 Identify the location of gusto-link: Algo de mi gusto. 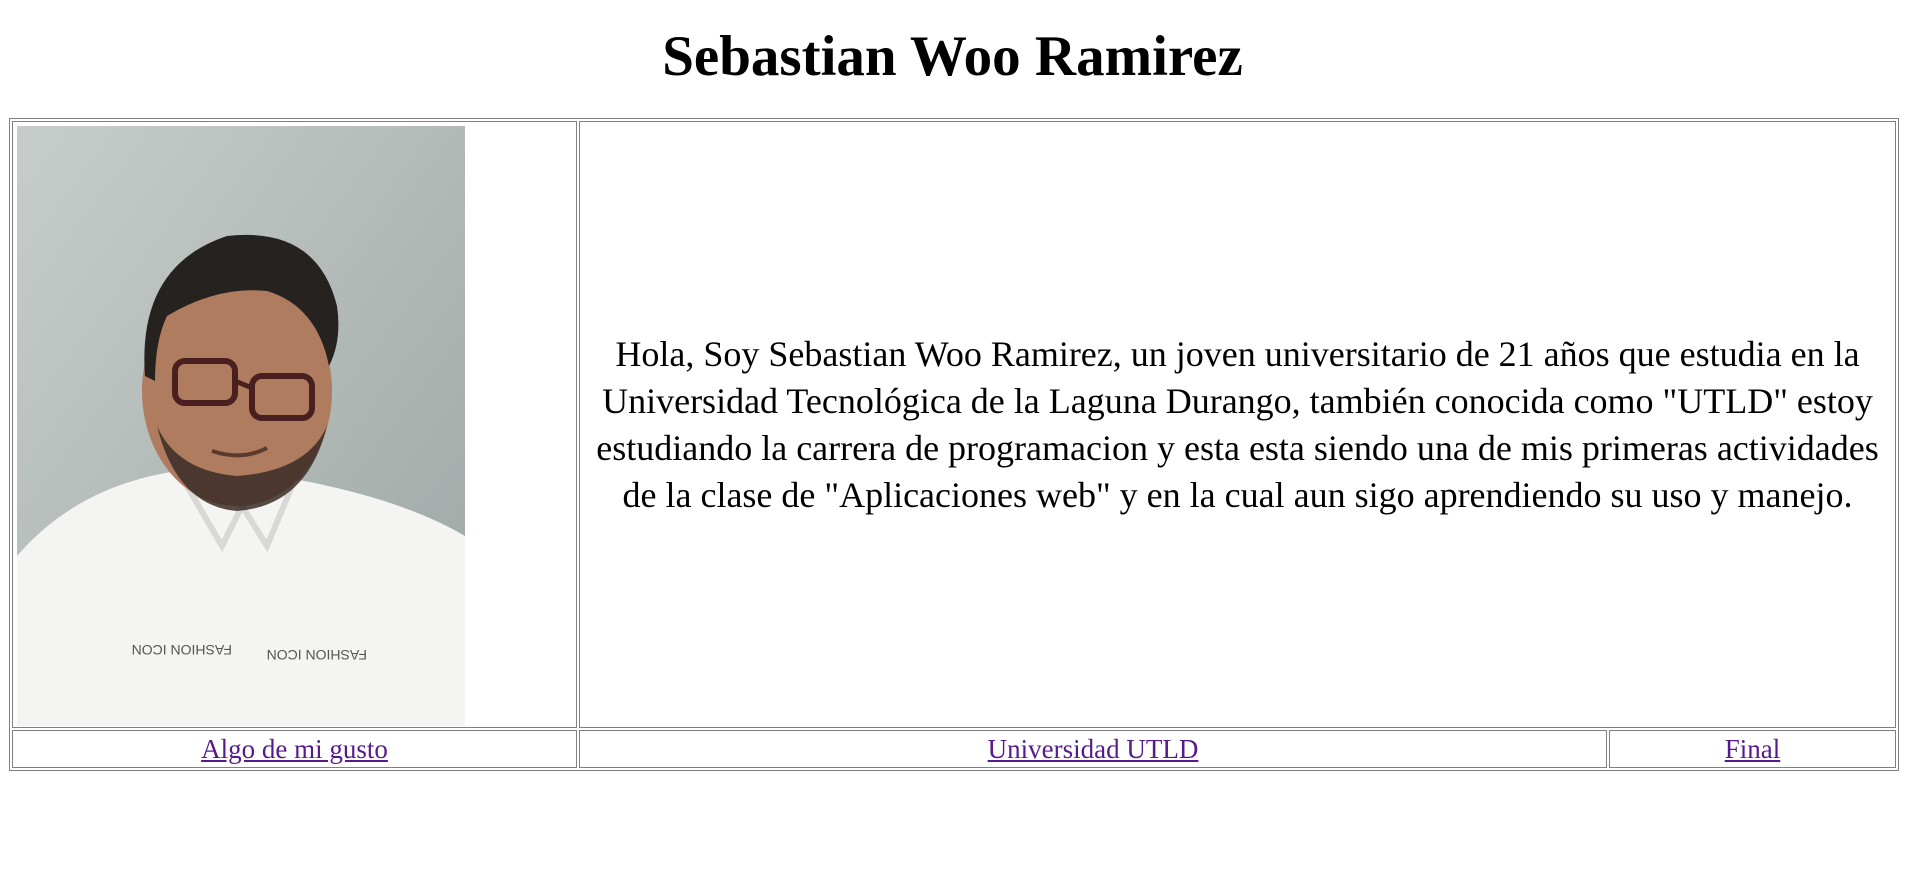
(294, 749).